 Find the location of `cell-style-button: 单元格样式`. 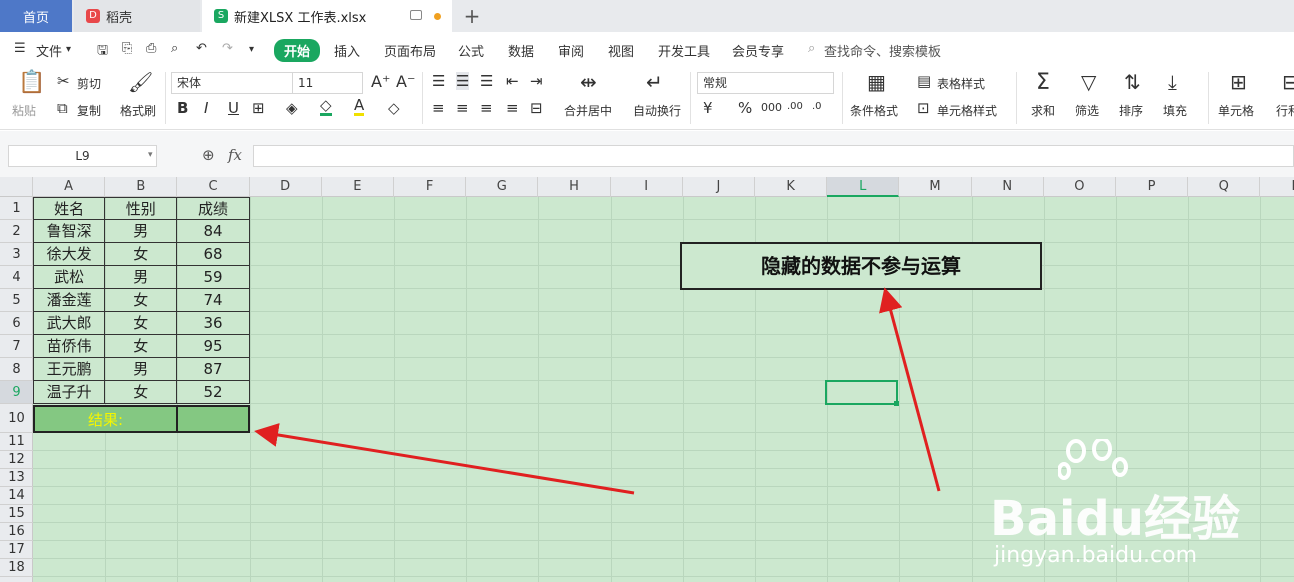

cell-style-button: 单元格样式 is located at coordinates (967, 110).